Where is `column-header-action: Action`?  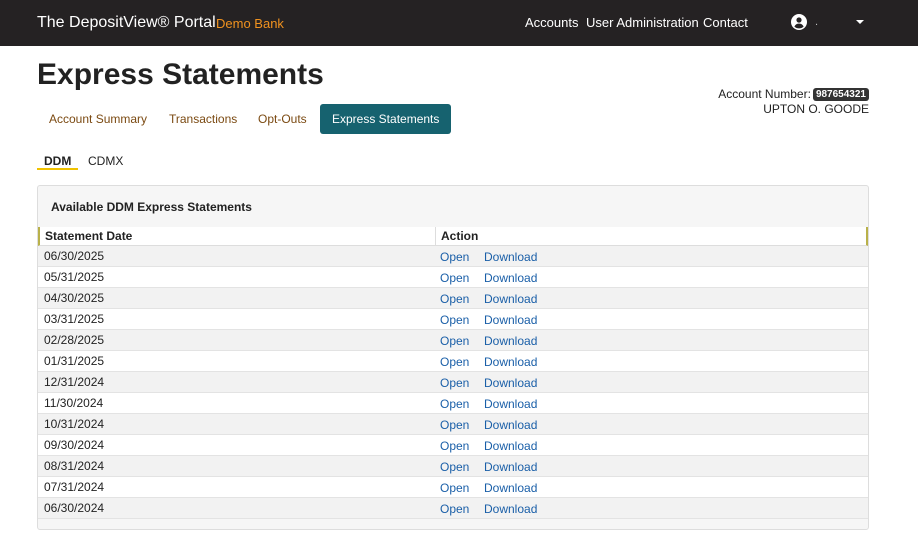
column-header-action: Action is located at coordinates (460, 236).